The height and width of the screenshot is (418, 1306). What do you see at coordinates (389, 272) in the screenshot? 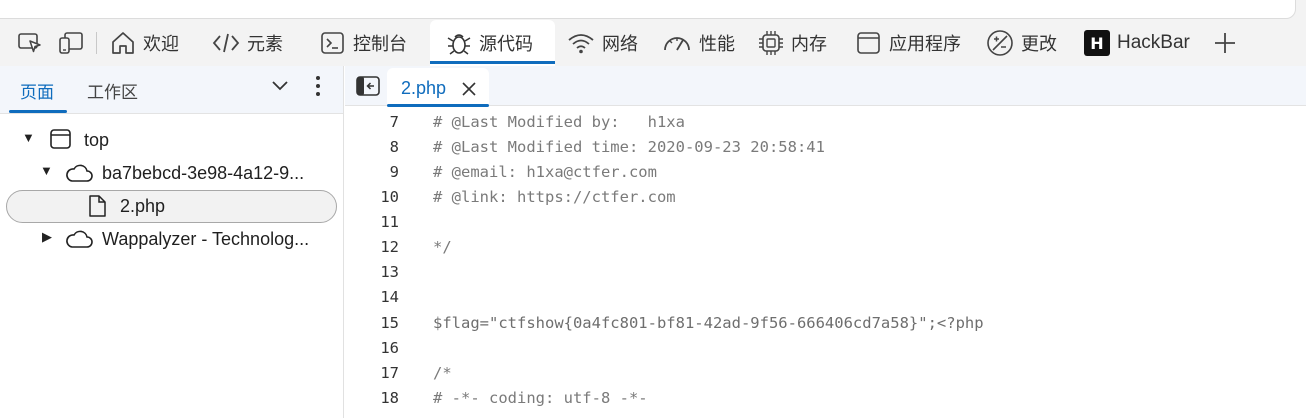
I see `line-number: 13` at bounding box center [389, 272].